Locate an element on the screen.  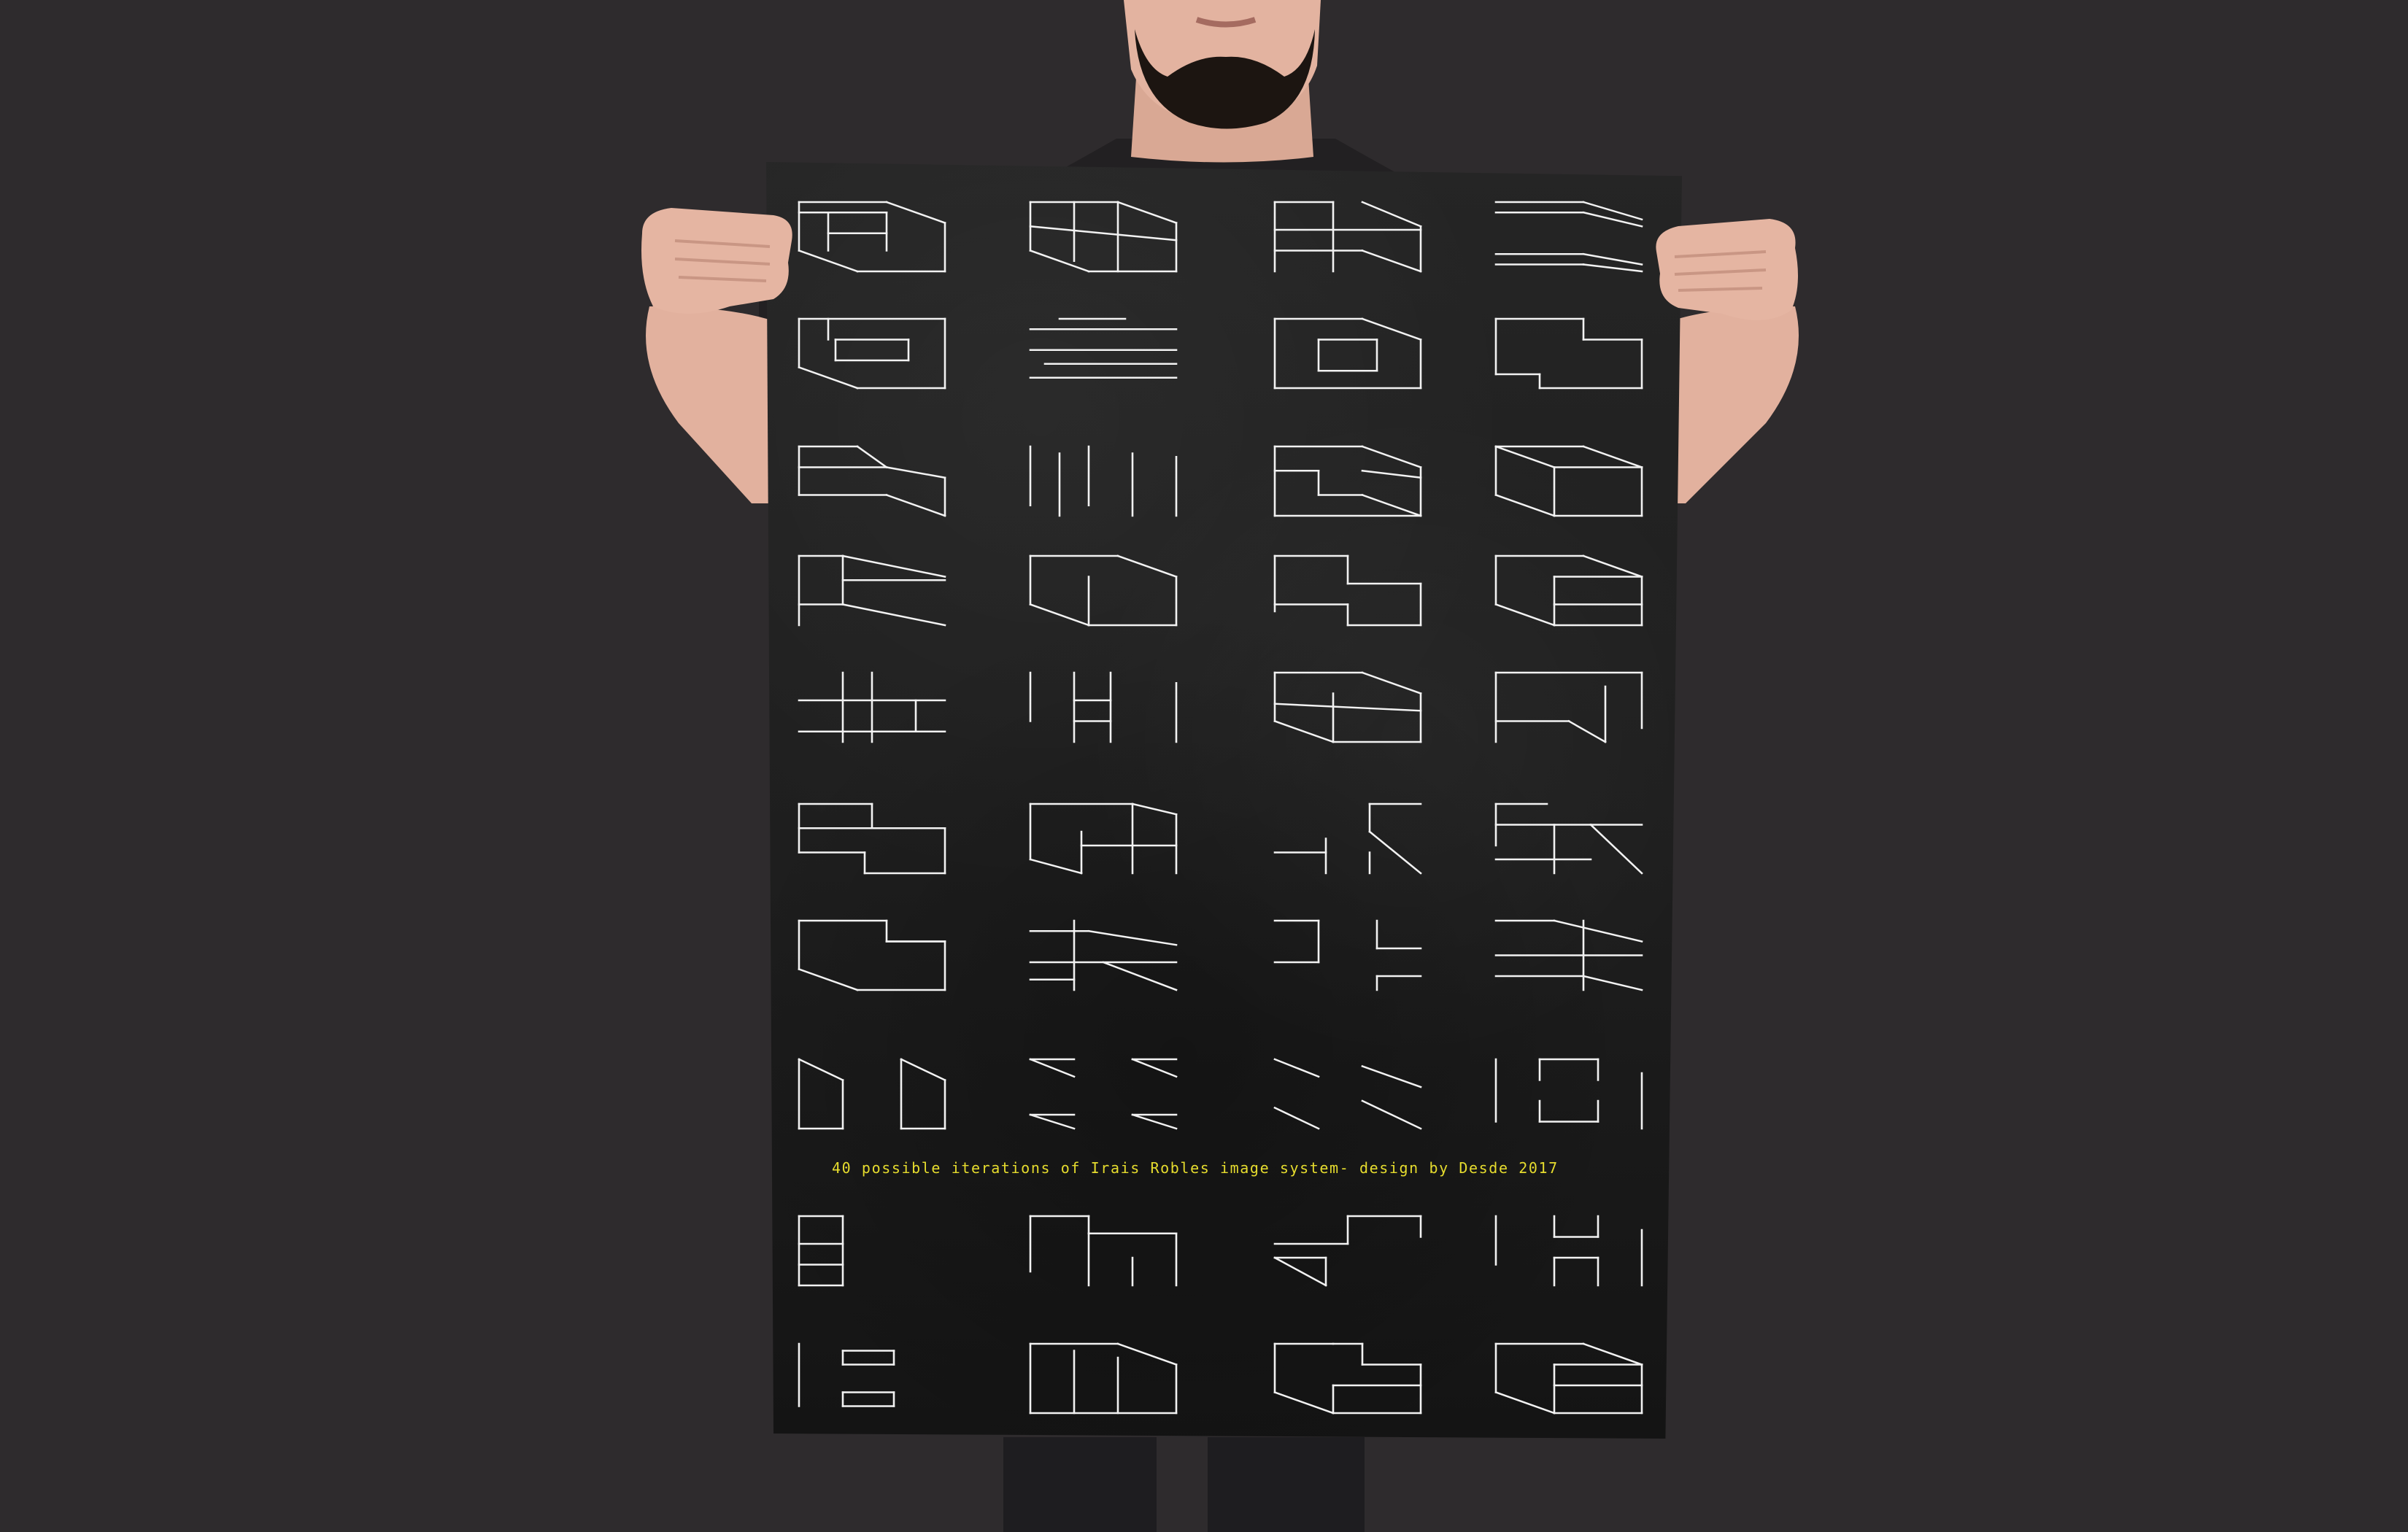
person-leg-left is located at coordinates (1080, 1485).